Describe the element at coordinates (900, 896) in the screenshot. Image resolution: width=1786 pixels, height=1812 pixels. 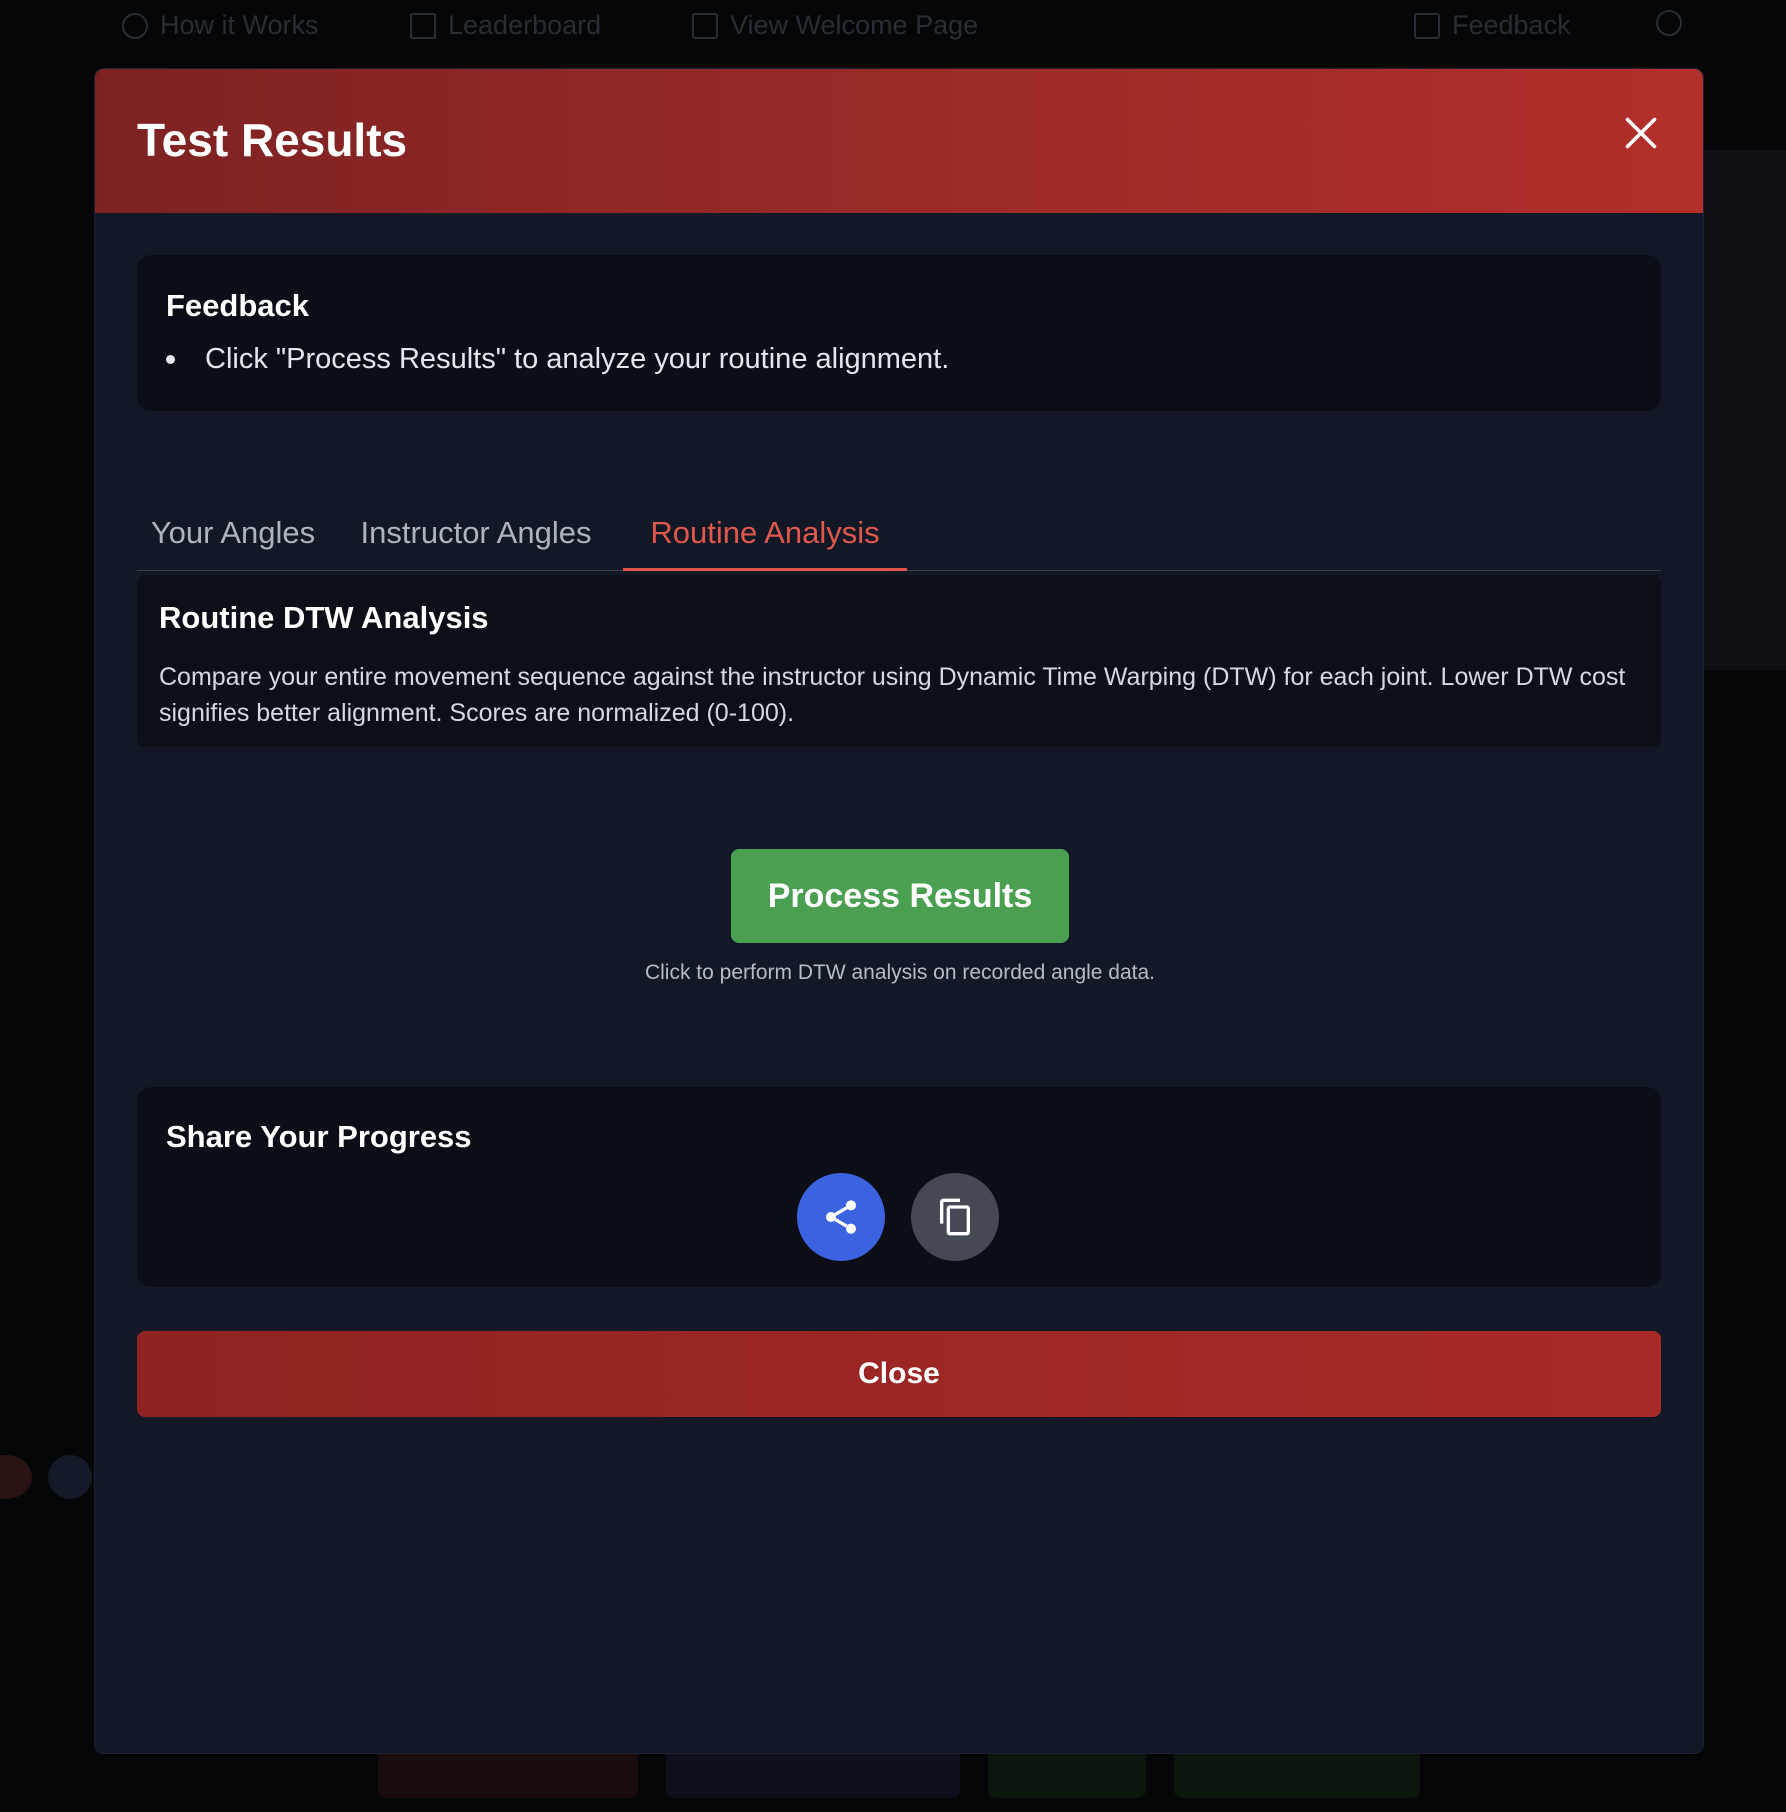
I see `process-results-button: Process Results` at that location.